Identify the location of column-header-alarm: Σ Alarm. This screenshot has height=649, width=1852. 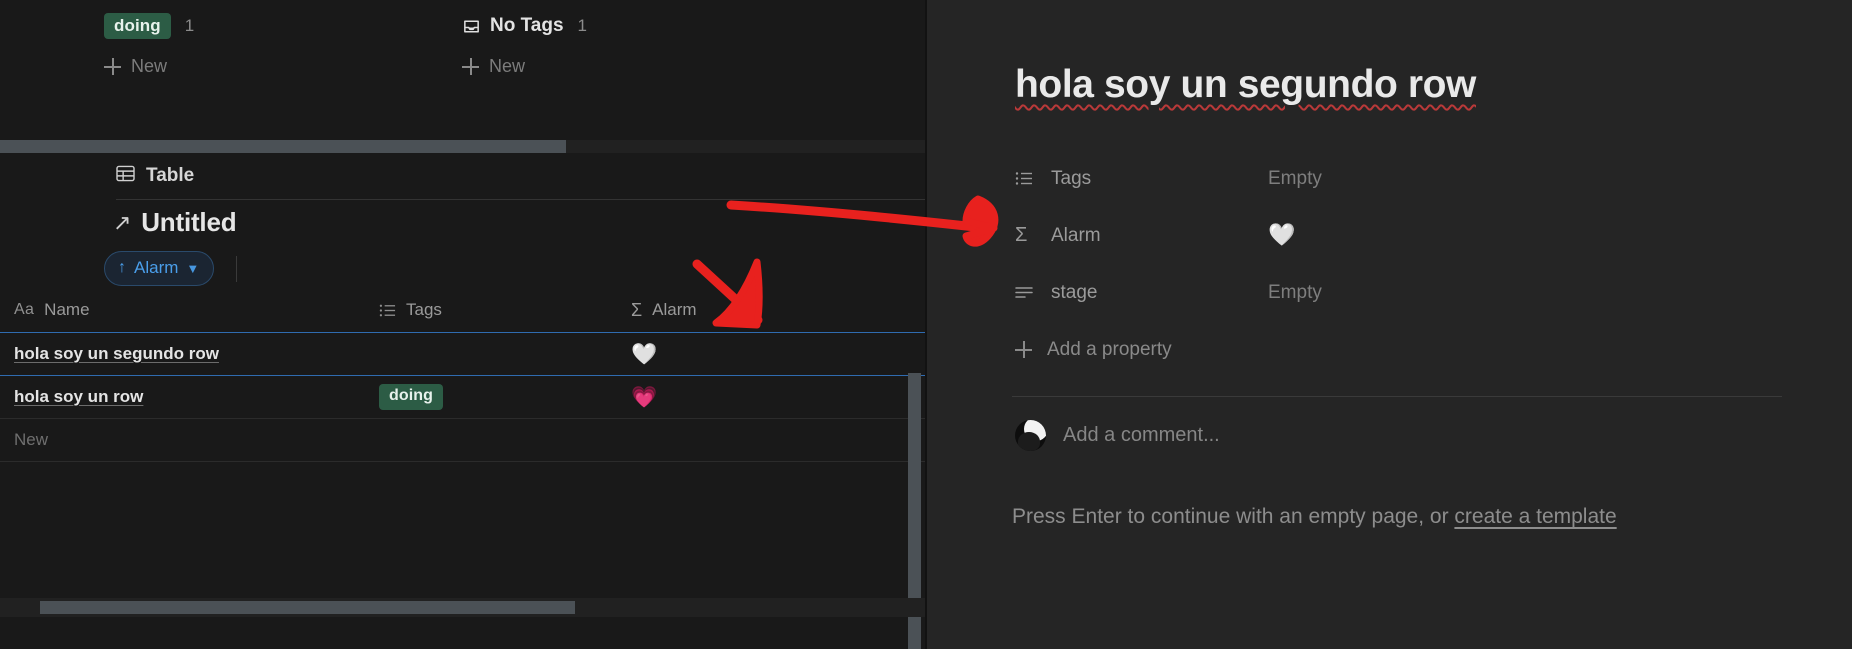
(771, 310).